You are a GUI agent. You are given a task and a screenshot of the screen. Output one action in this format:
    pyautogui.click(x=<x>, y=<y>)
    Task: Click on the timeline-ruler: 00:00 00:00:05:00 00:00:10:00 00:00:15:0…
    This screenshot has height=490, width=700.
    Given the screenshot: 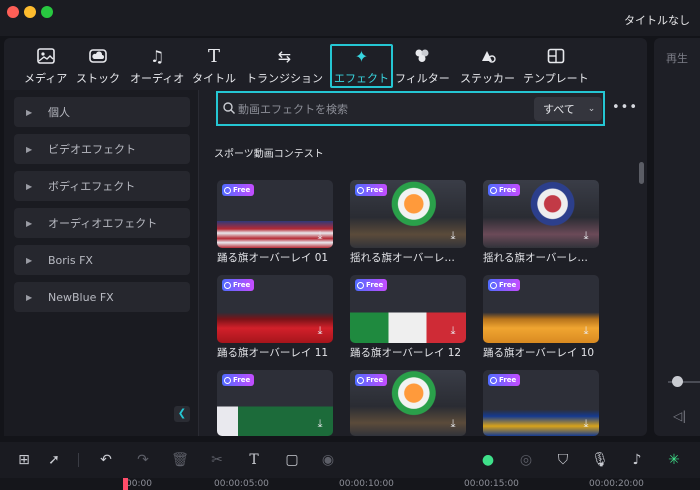 What is the action you would take?
    pyautogui.click(x=350, y=484)
    